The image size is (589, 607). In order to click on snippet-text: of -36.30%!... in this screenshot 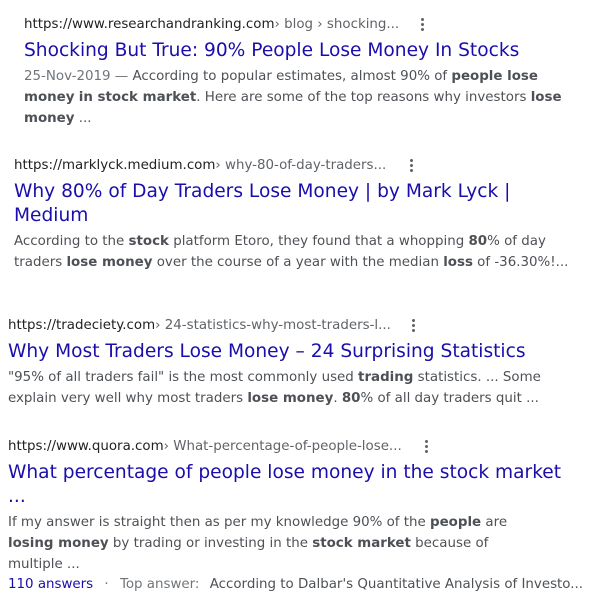, I will do `click(520, 262)`.